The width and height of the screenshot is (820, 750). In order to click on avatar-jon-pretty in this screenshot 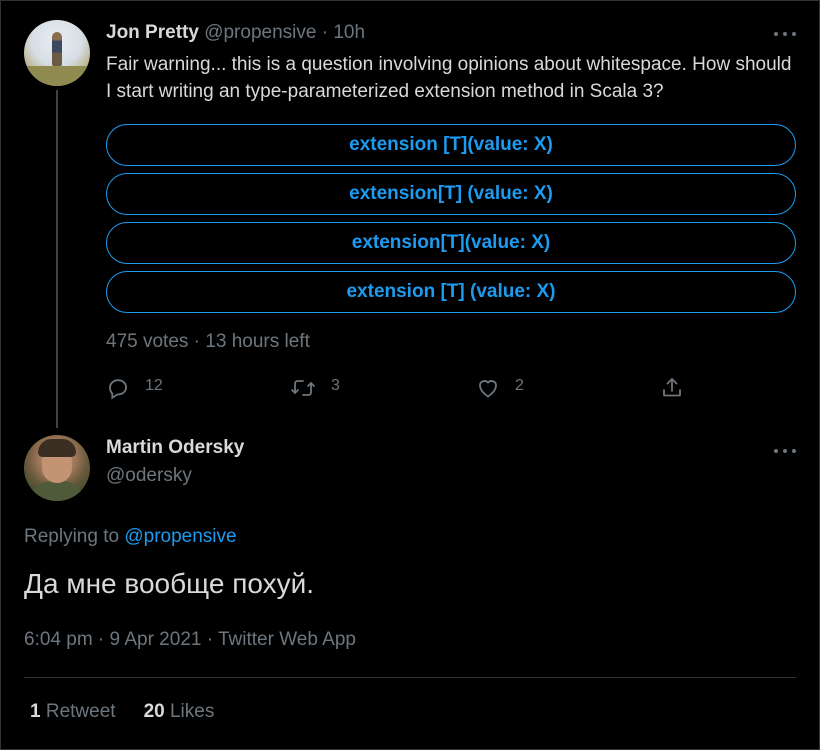, I will do `click(57, 53)`.